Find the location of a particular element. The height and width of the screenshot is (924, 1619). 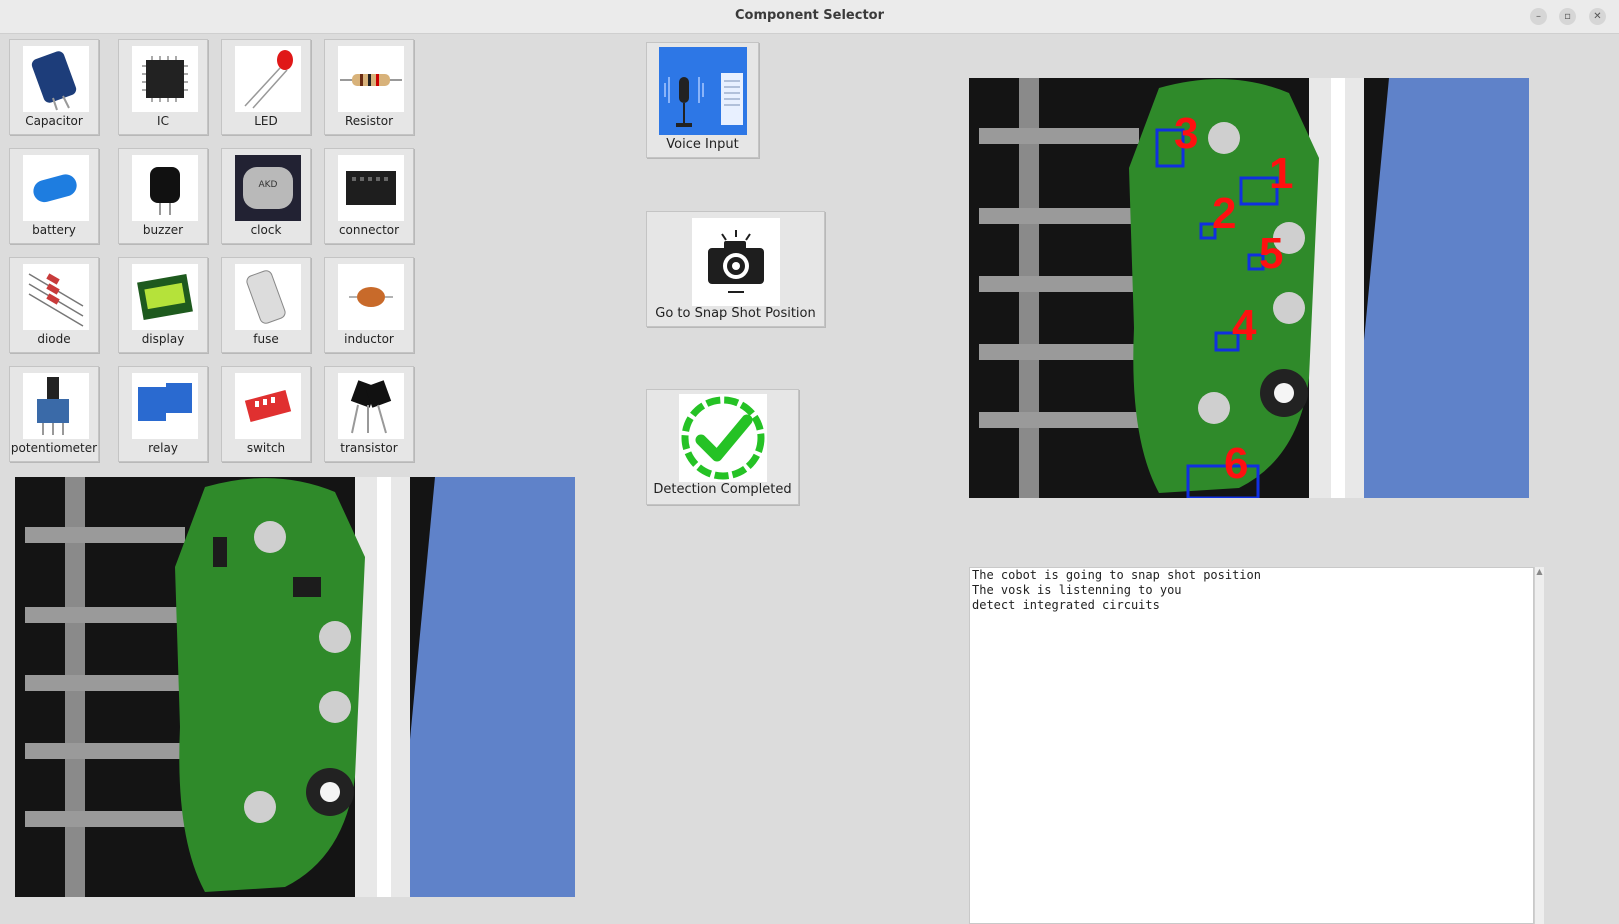

component-label: connector is located at coordinates (369, 230).